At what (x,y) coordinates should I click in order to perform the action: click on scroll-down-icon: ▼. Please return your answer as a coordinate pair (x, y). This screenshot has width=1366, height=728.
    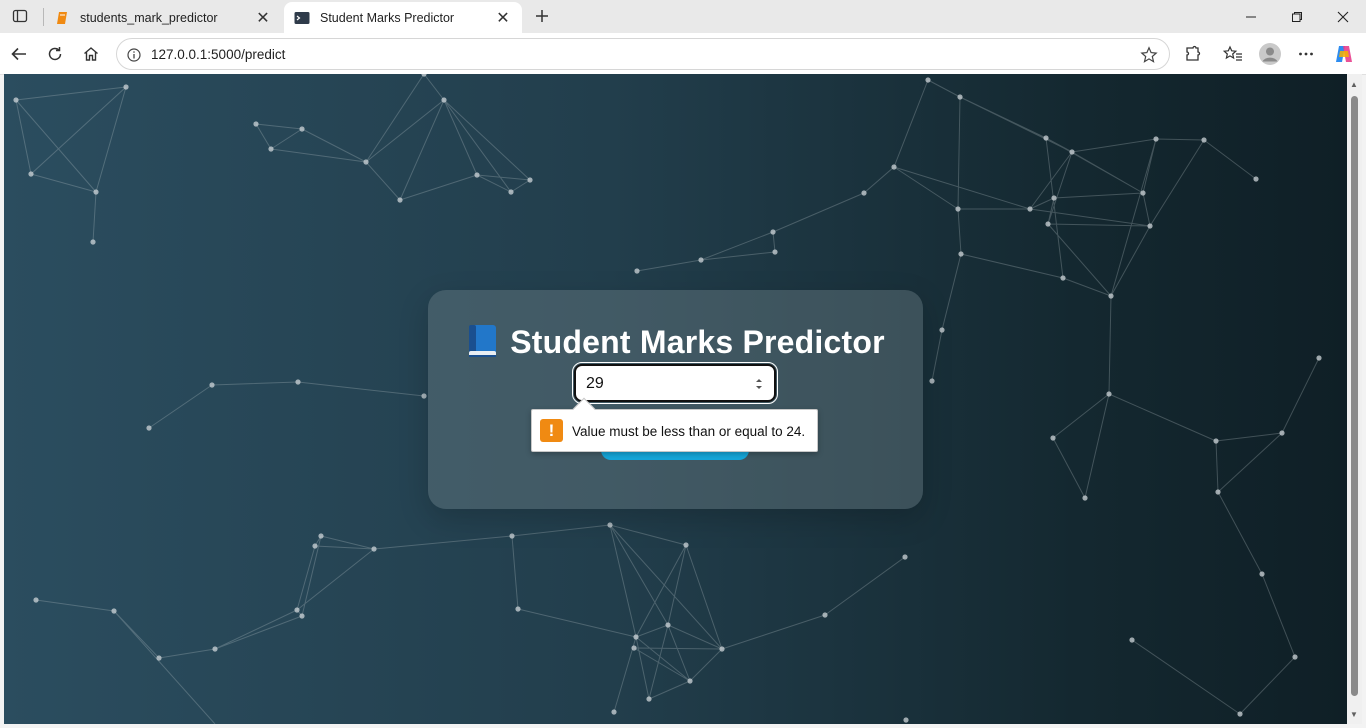
    Looking at the image, I should click on (1354, 714).